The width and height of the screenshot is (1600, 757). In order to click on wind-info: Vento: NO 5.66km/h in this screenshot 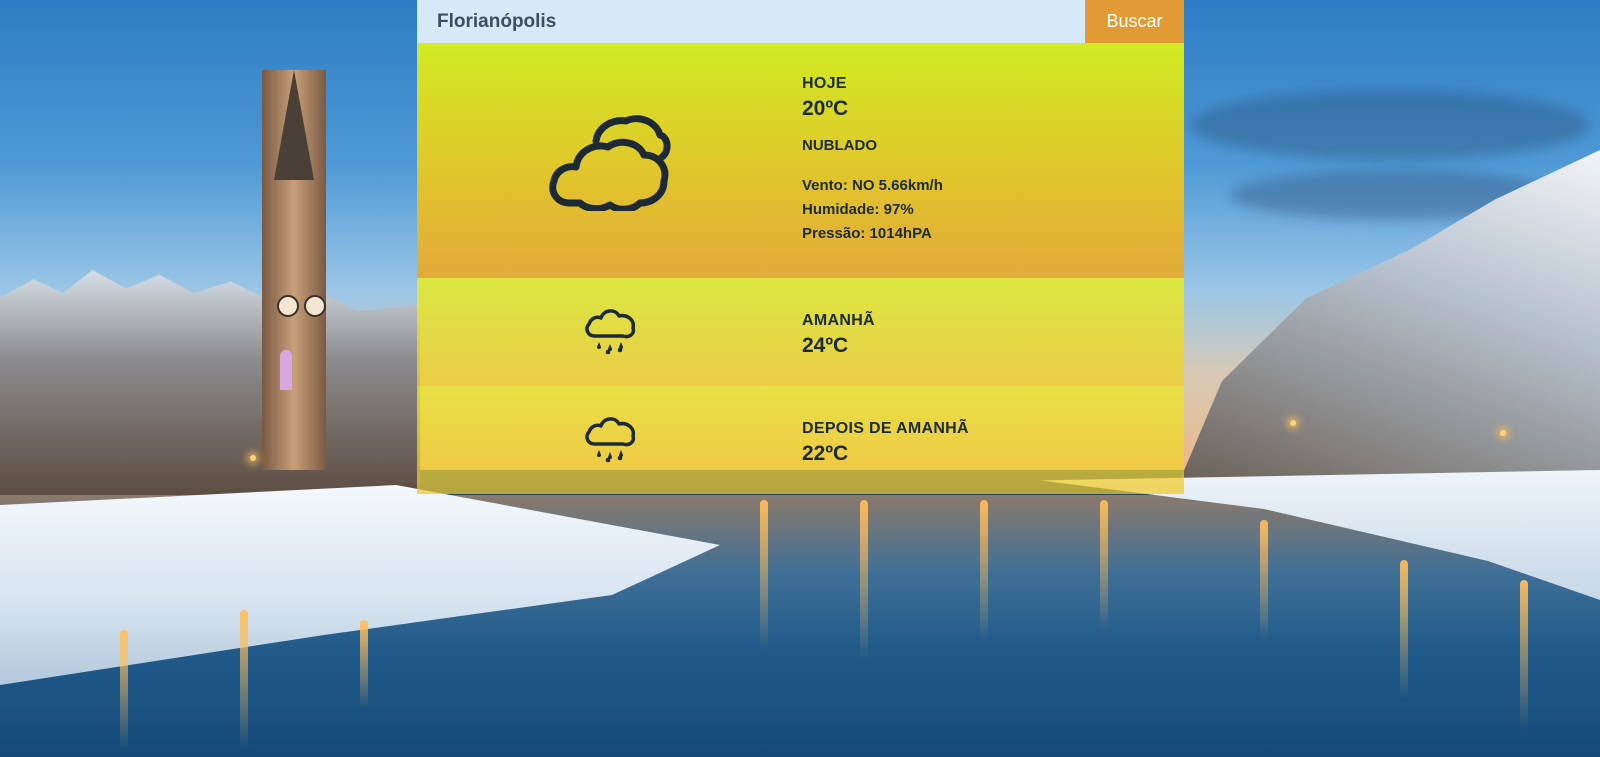, I will do `click(872, 185)`.